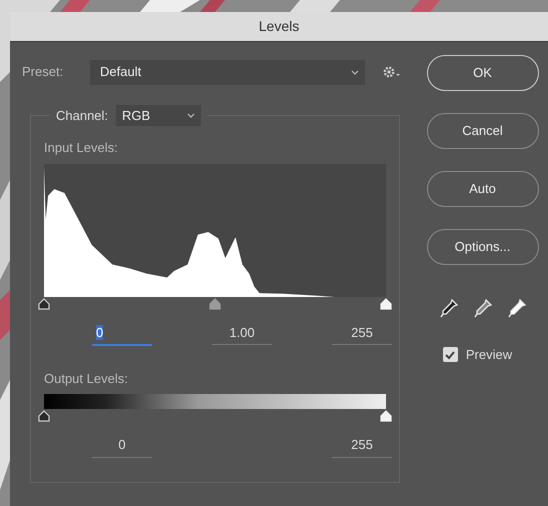  I want to click on window-title: Levels, so click(279, 27).